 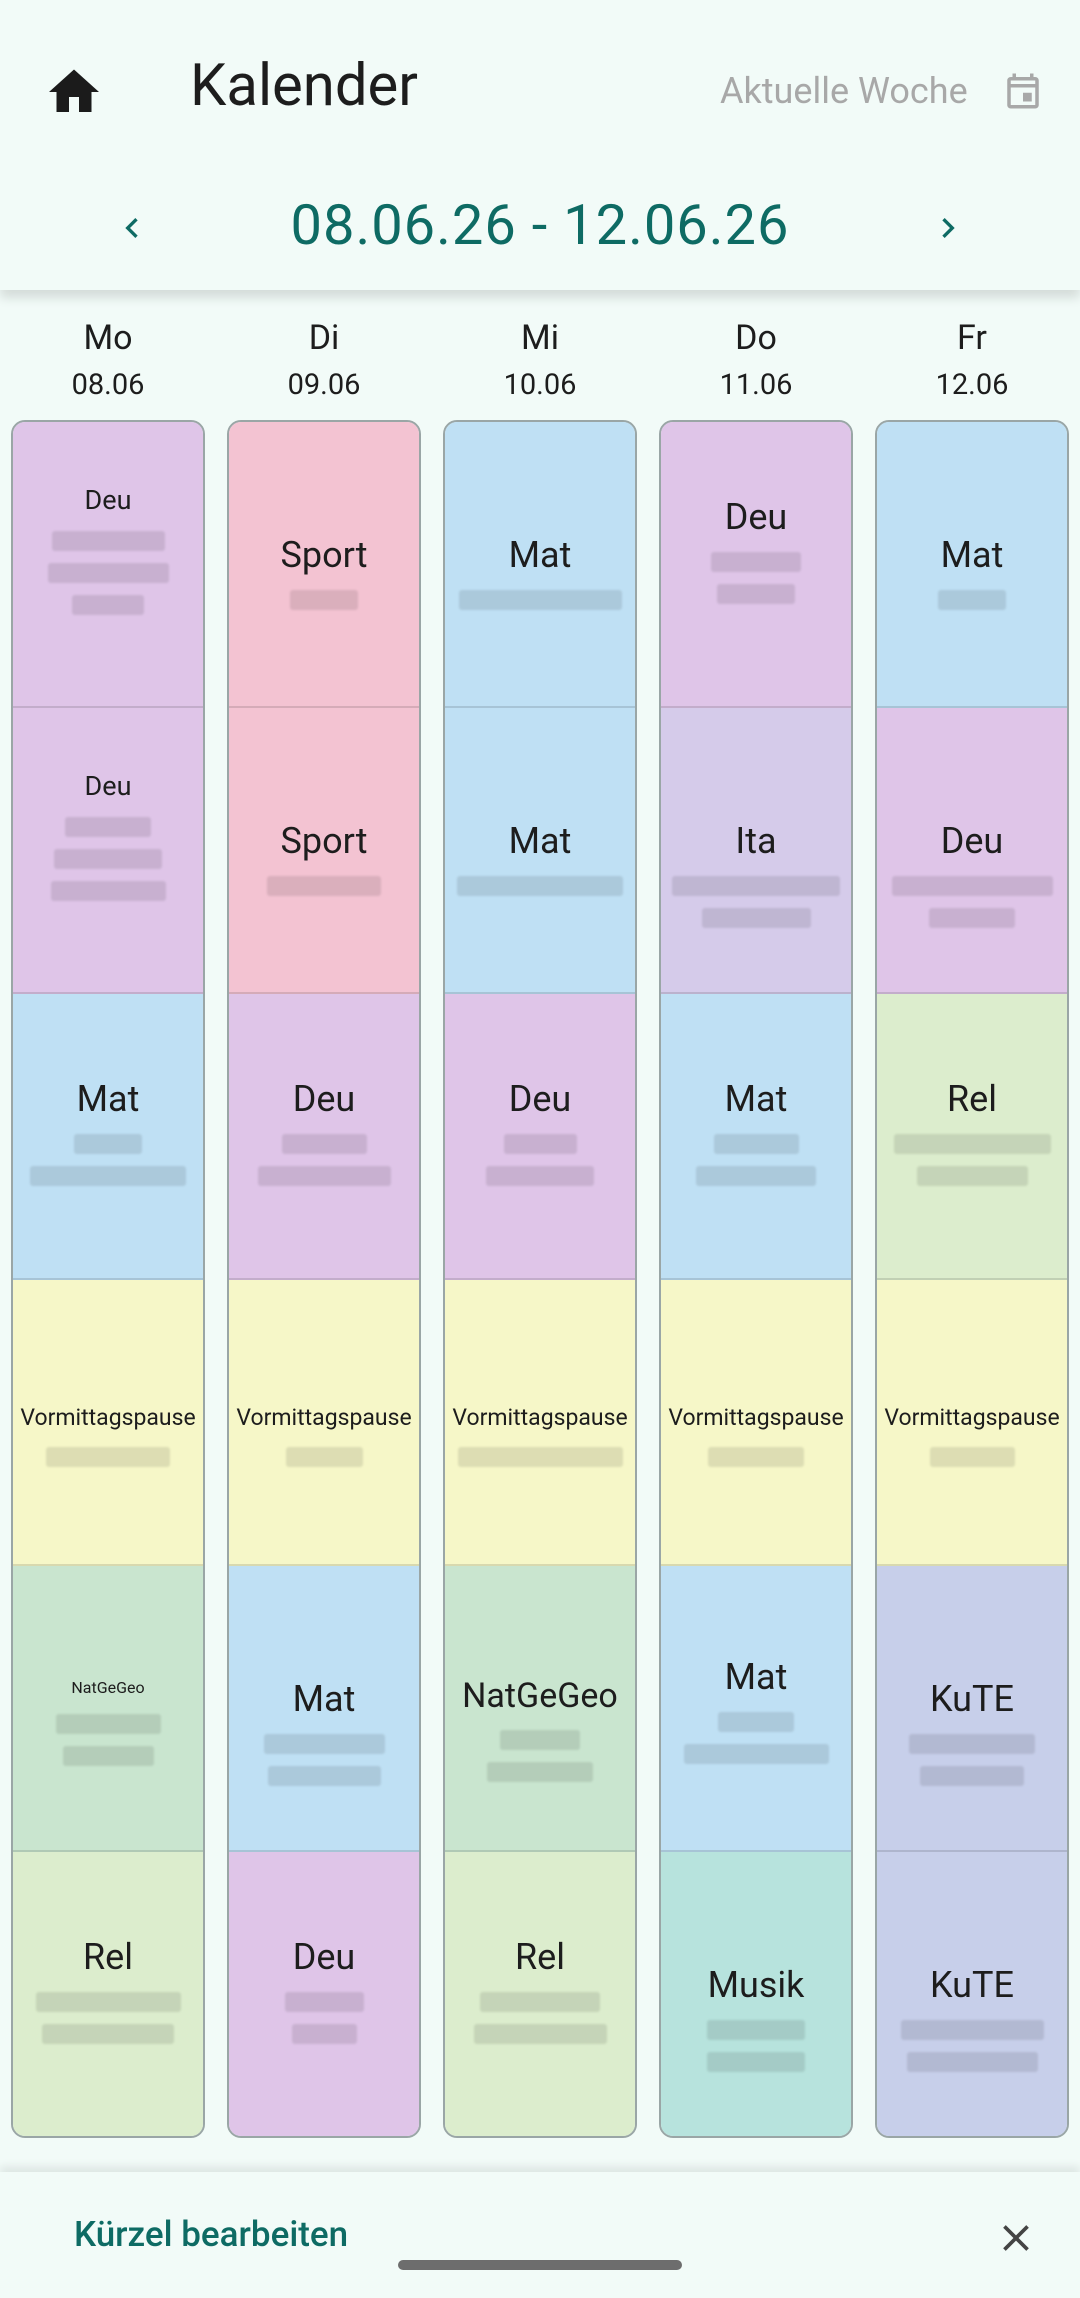 I want to click on lesson-subject: Musik, so click(x=756, y=1985).